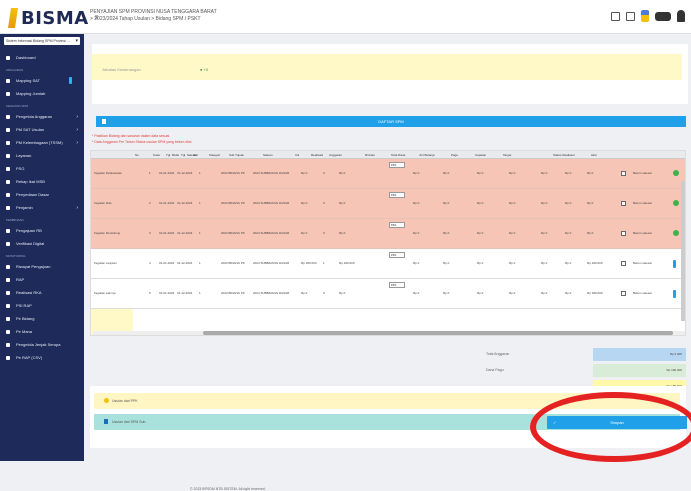 The image size is (691, 491). I want to click on sidebar-item: Penyediaan Dasar, so click(42, 194).